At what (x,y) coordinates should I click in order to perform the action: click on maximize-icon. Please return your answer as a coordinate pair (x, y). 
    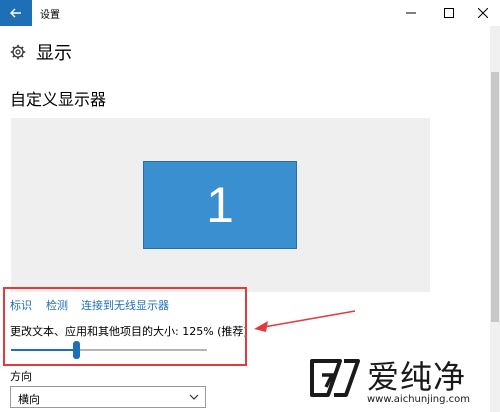
    Looking at the image, I should click on (449, 13).